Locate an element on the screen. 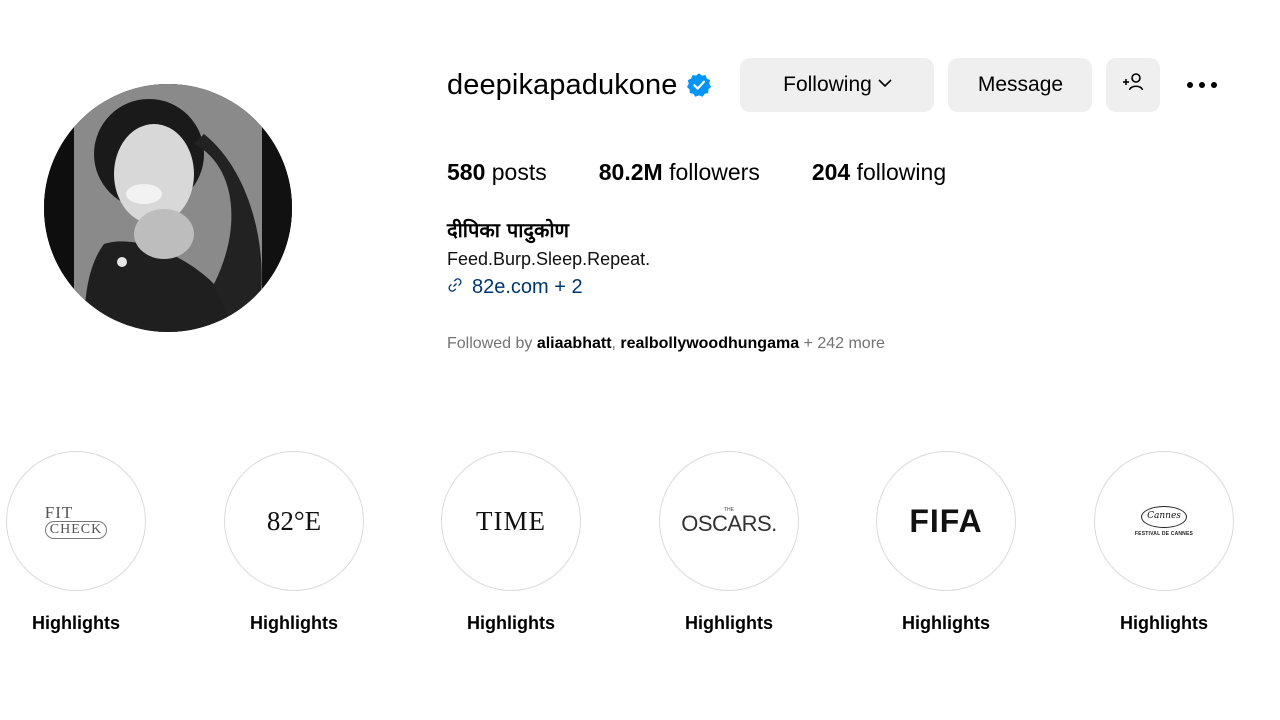 The height and width of the screenshot is (720, 1280). bio-link-text: 82e.com + 2 is located at coordinates (527, 287).